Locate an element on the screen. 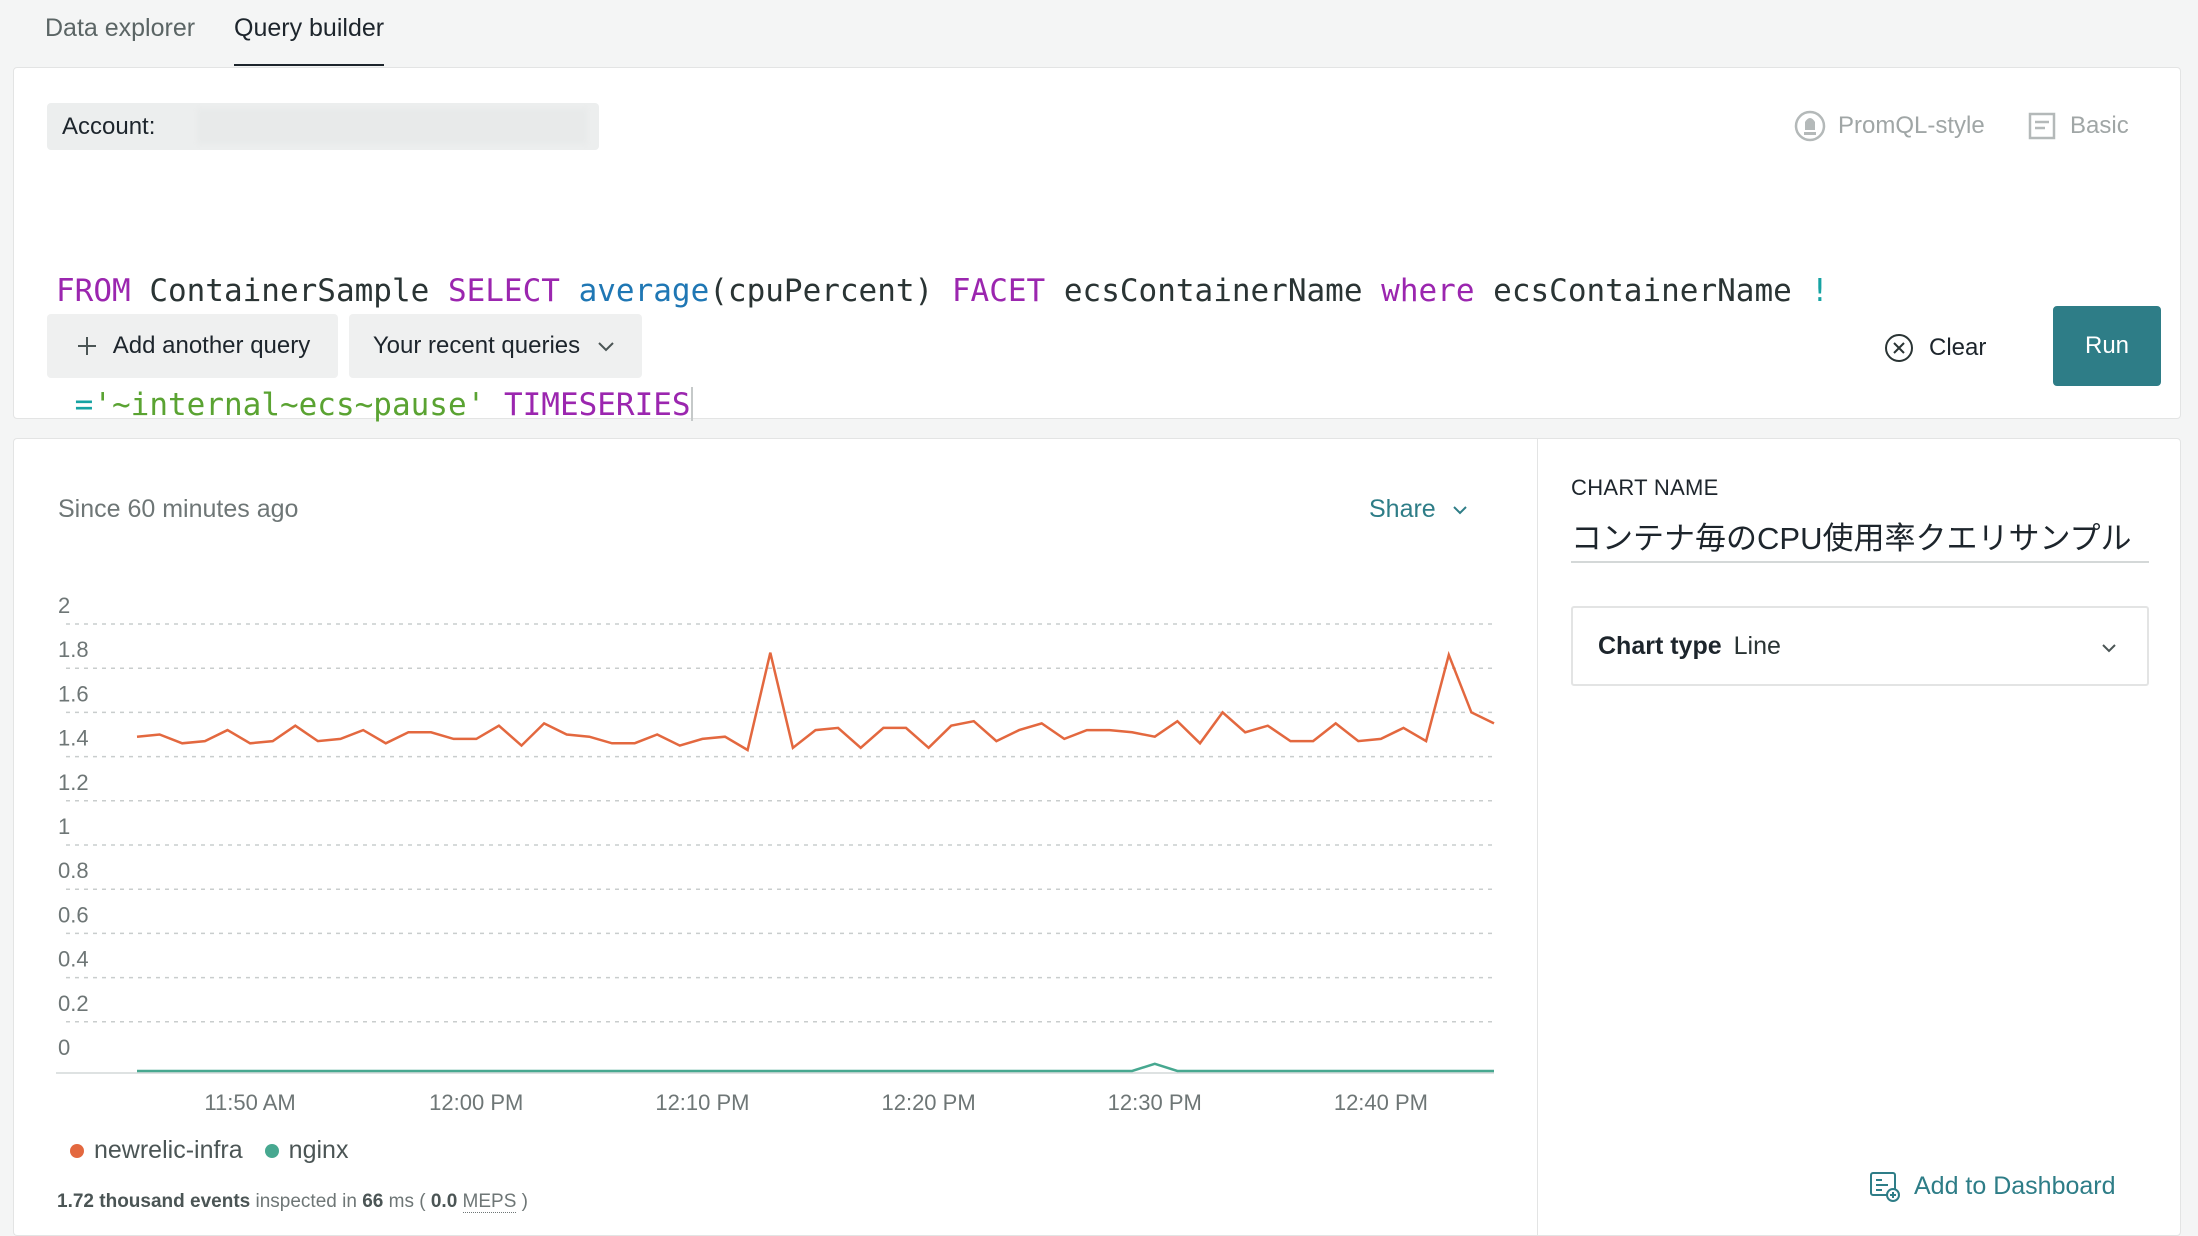  chart-name-label: CHART NAME is located at coordinates (1645, 487).